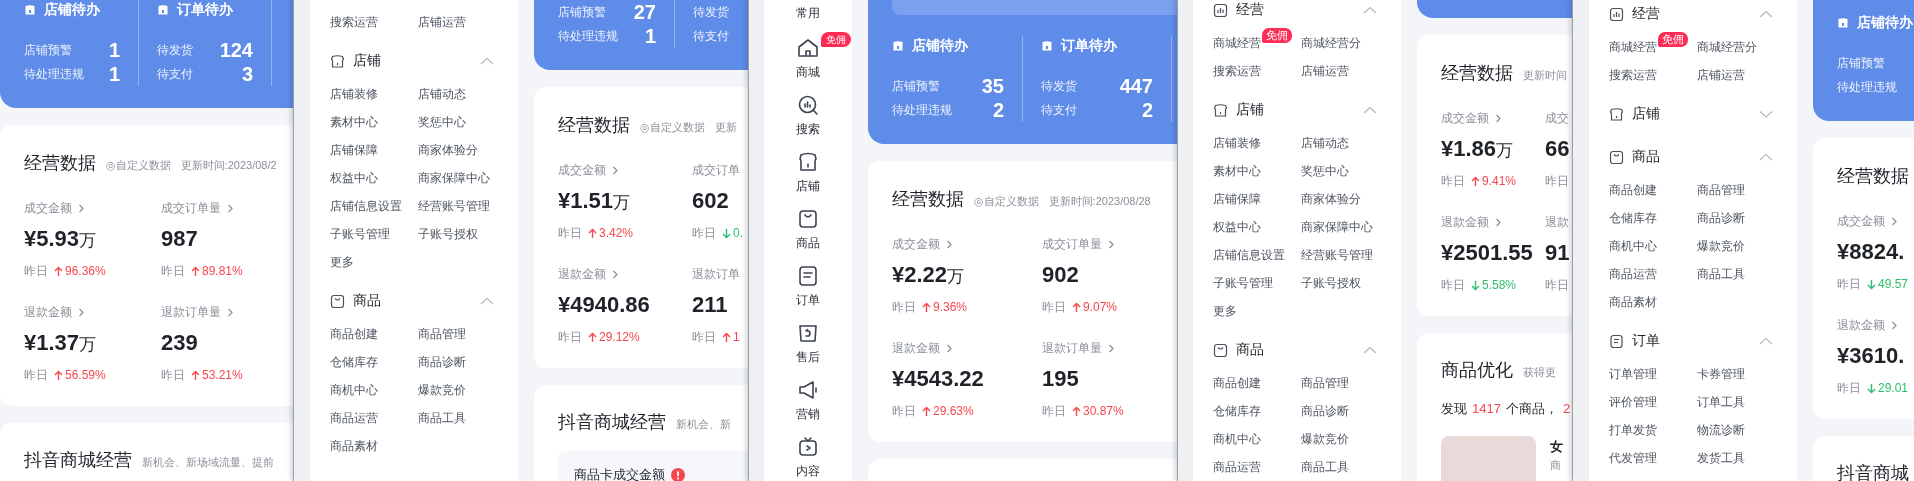 This screenshot has width=1914, height=481. Describe the element at coordinates (808, 455) in the screenshot. I see `nav-item: 内容` at that location.